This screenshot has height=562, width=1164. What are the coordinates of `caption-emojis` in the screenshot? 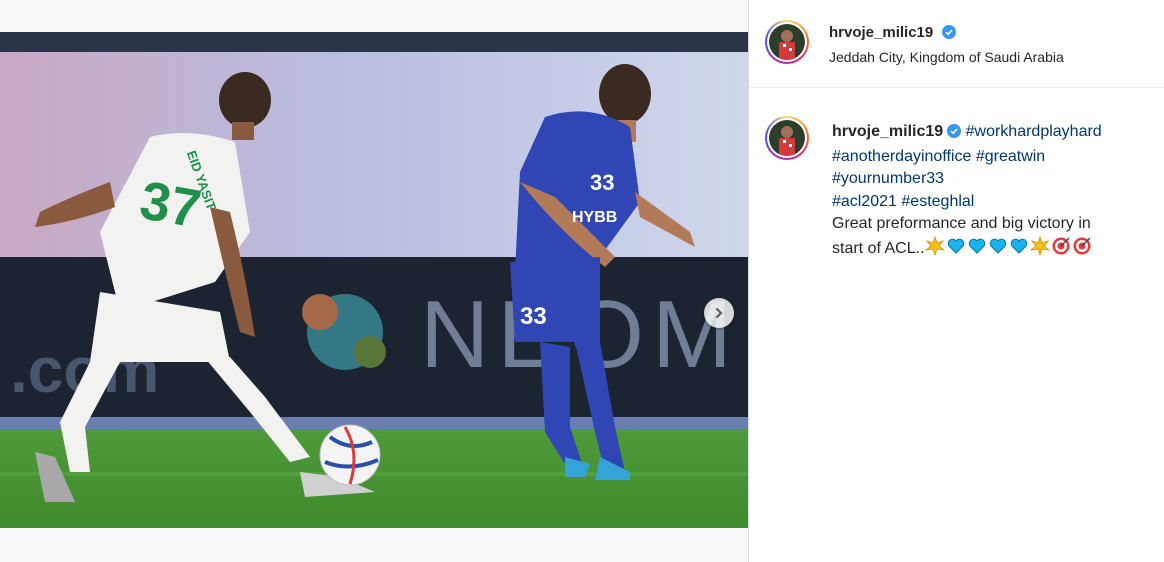 It's located at (1008, 246).